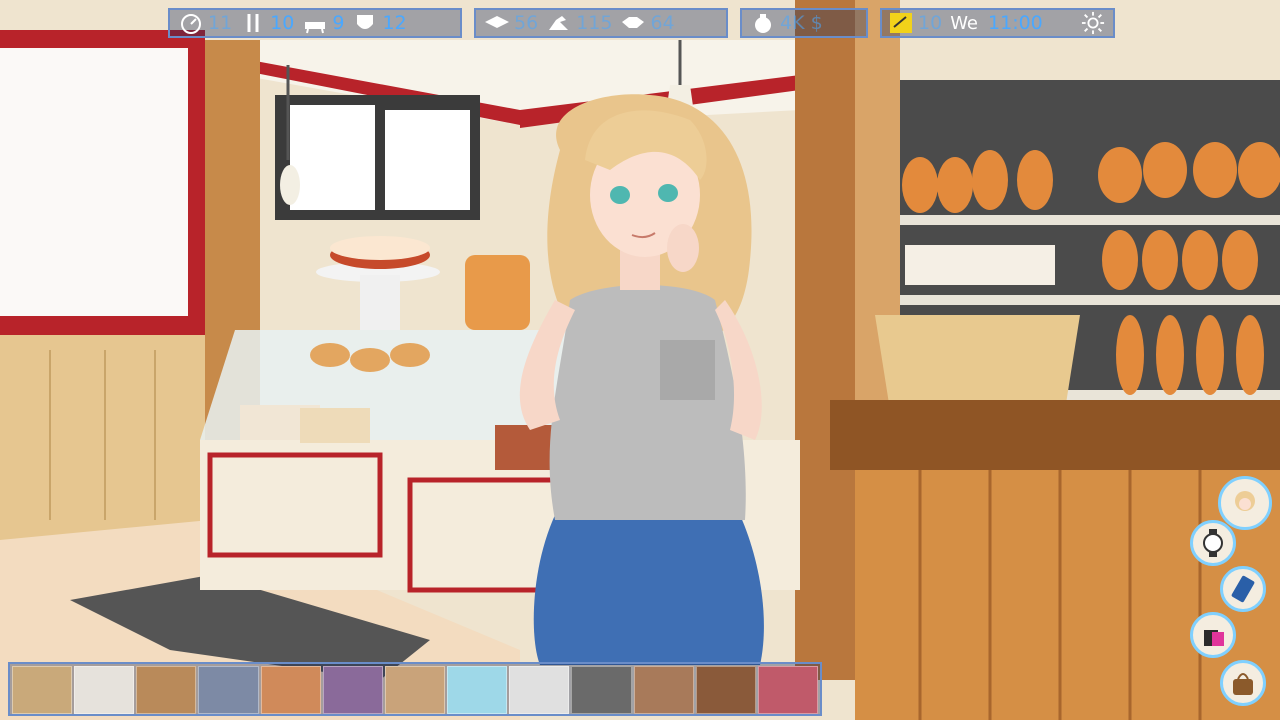 The image size is (1280, 720). I want to click on time-panel: 10 We 11:00, so click(997, 23).